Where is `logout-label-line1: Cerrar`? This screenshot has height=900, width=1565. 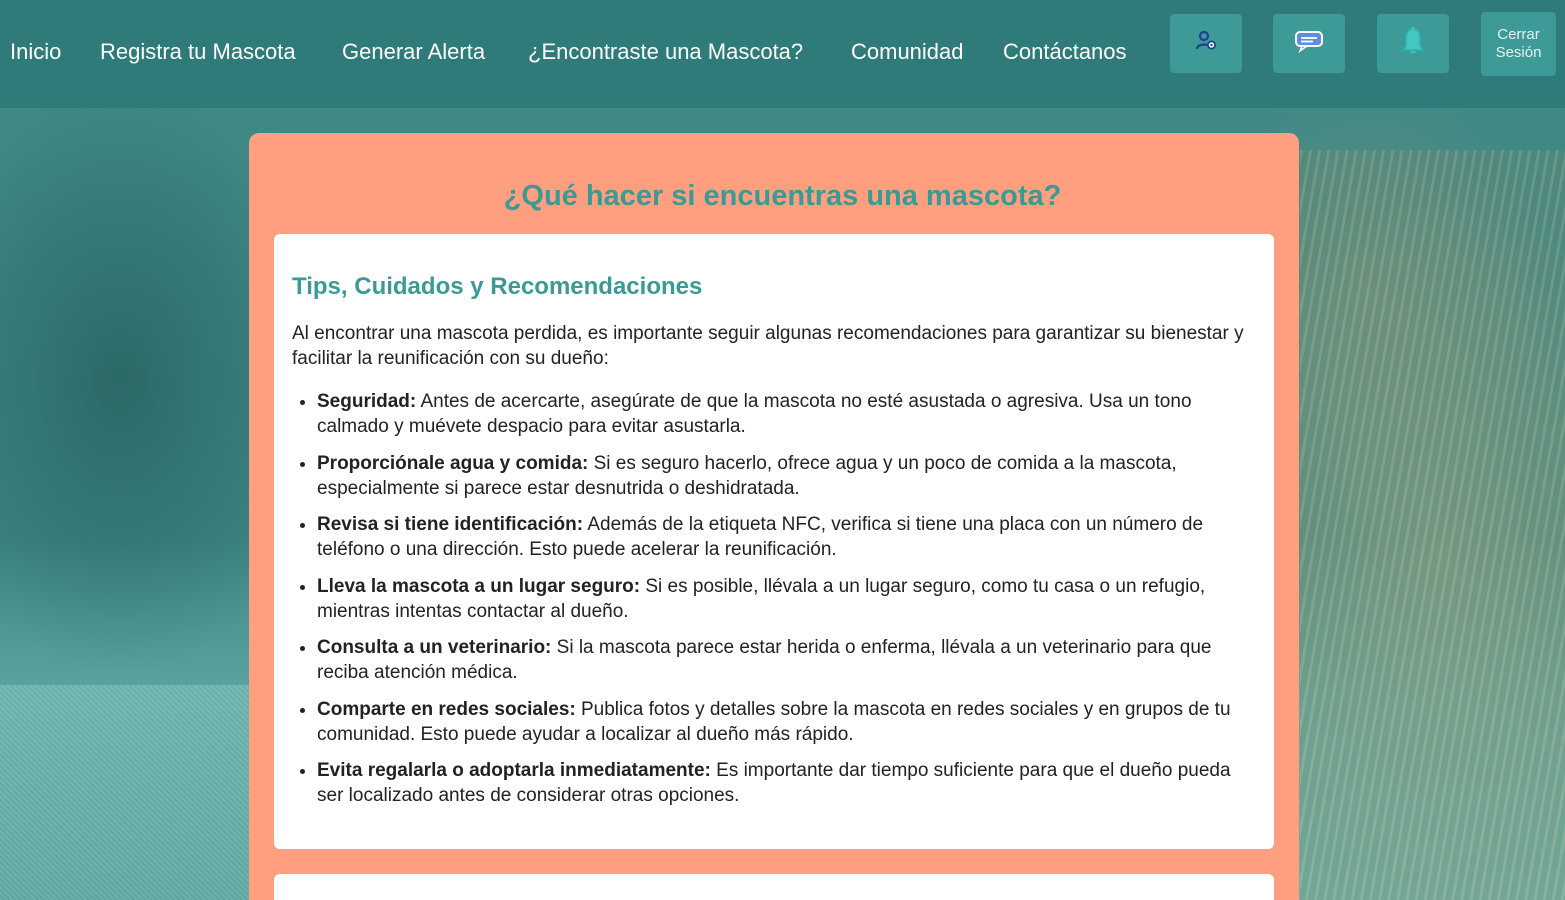 logout-label-line1: Cerrar is located at coordinates (1518, 34).